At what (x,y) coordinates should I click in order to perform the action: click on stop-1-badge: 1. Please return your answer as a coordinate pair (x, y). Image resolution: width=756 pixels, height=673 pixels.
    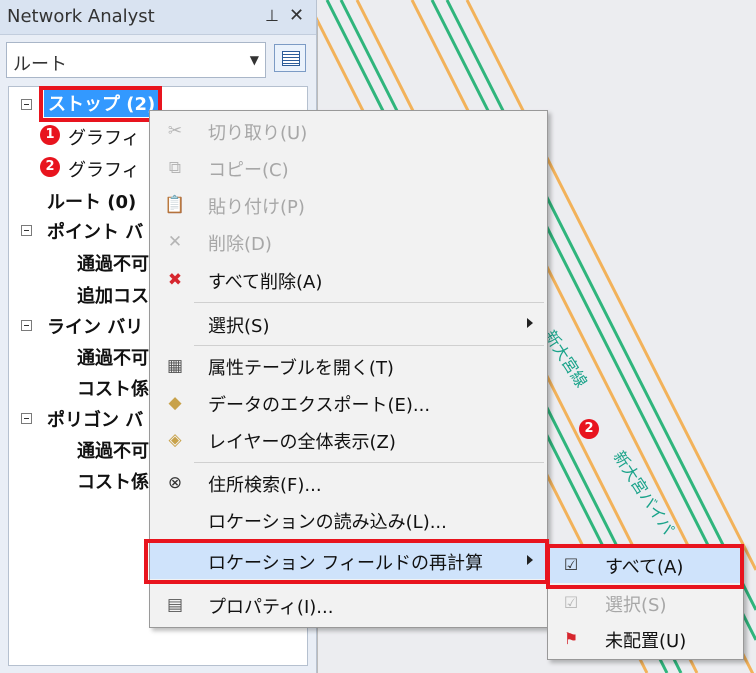
    Looking at the image, I should click on (50, 135).